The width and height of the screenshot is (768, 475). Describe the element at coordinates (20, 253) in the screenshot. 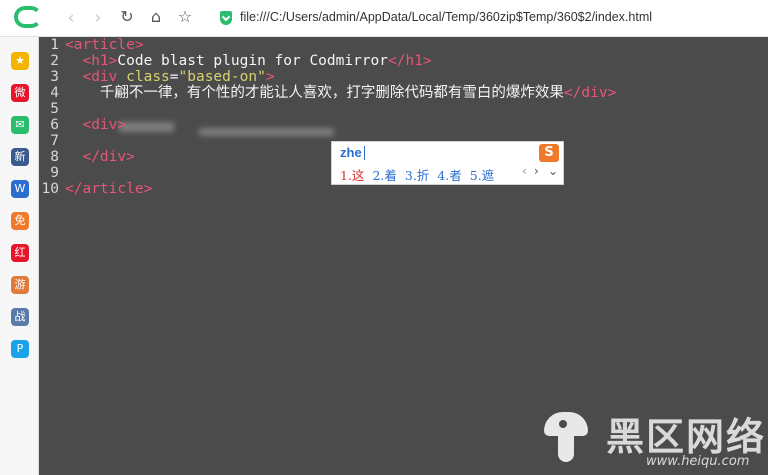

I see `shop-icon: 红` at that location.